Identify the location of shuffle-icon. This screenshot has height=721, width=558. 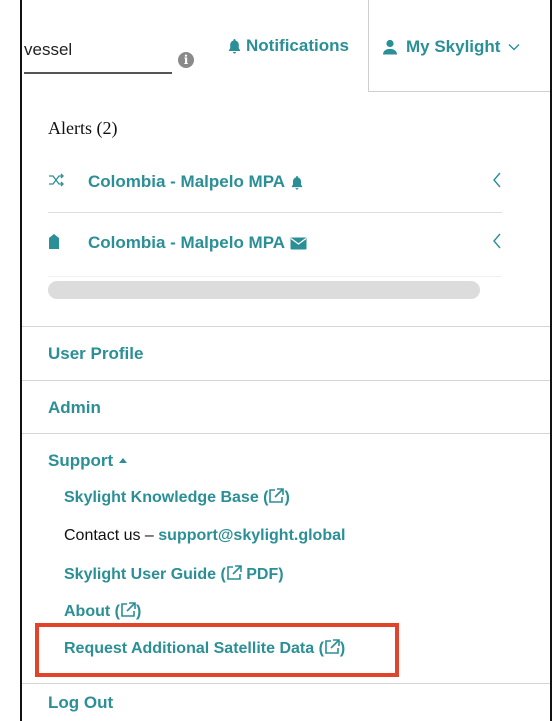
(68, 182).